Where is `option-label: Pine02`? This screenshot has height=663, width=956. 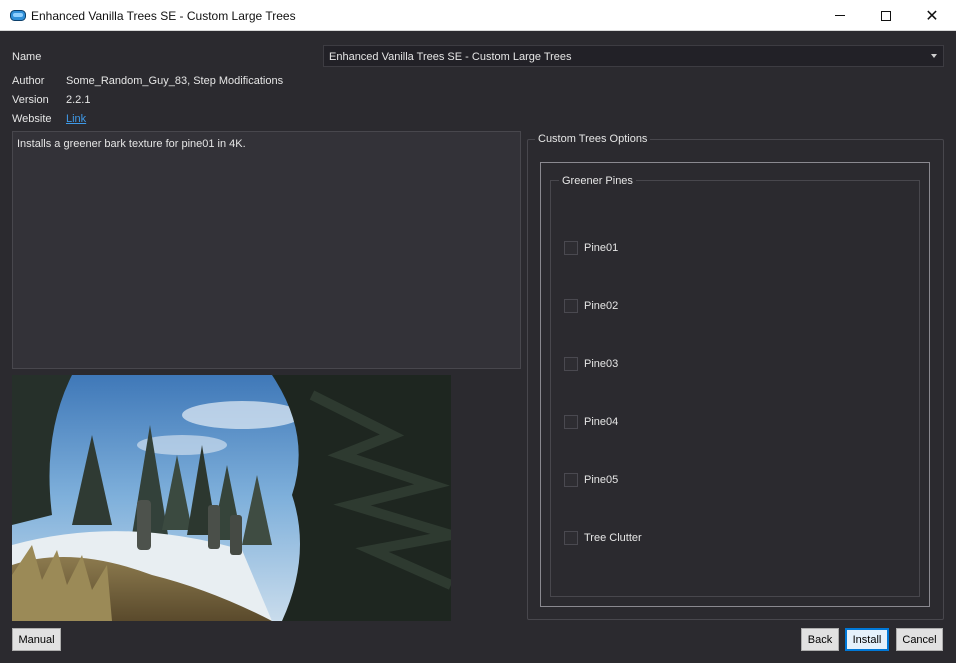 option-label: Pine02 is located at coordinates (601, 306).